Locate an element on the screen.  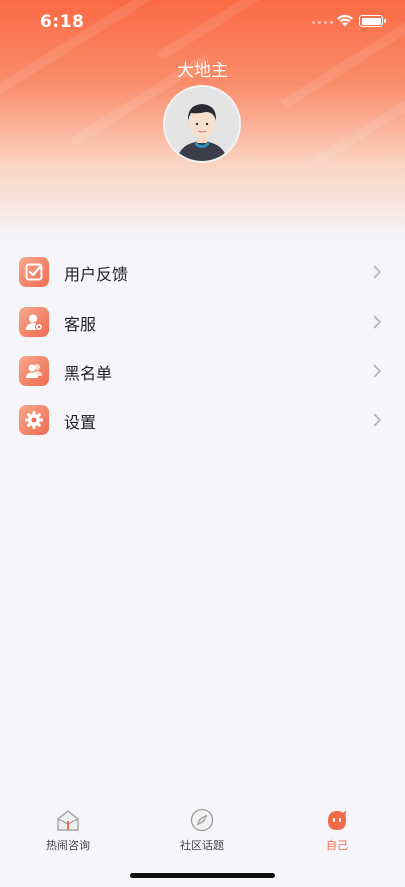
tab-hot-news: 热闹咨询 is located at coordinates (68, 833).